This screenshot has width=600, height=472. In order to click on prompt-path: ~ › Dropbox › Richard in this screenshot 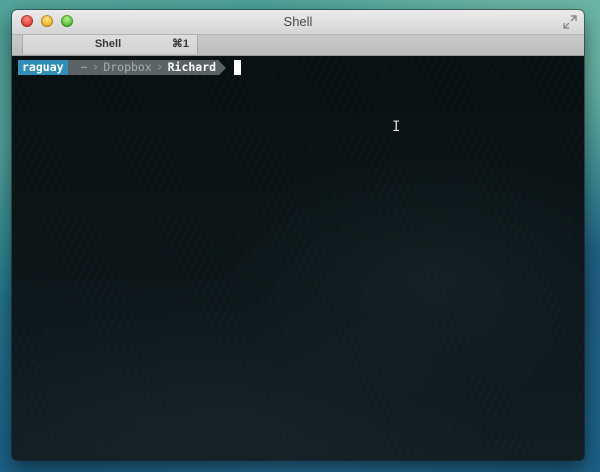, I will do `click(143, 67)`.